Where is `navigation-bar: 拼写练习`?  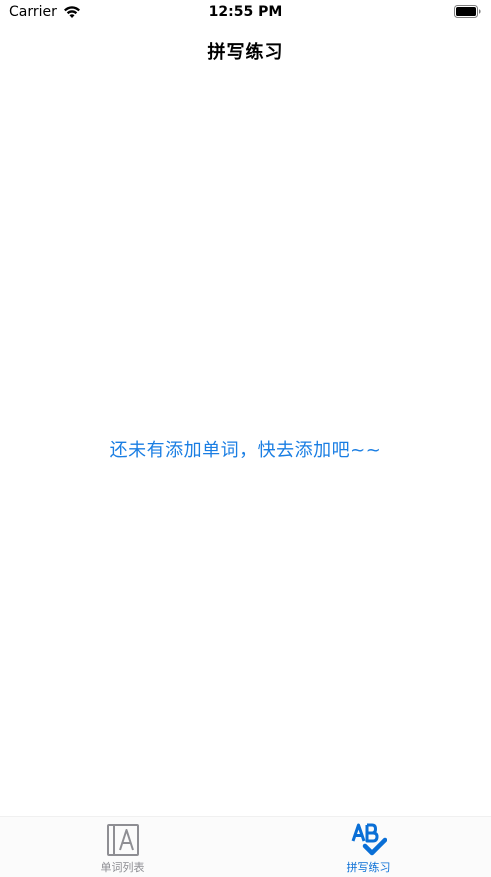
navigation-bar: 拼写练习 is located at coordinates (245, 50).